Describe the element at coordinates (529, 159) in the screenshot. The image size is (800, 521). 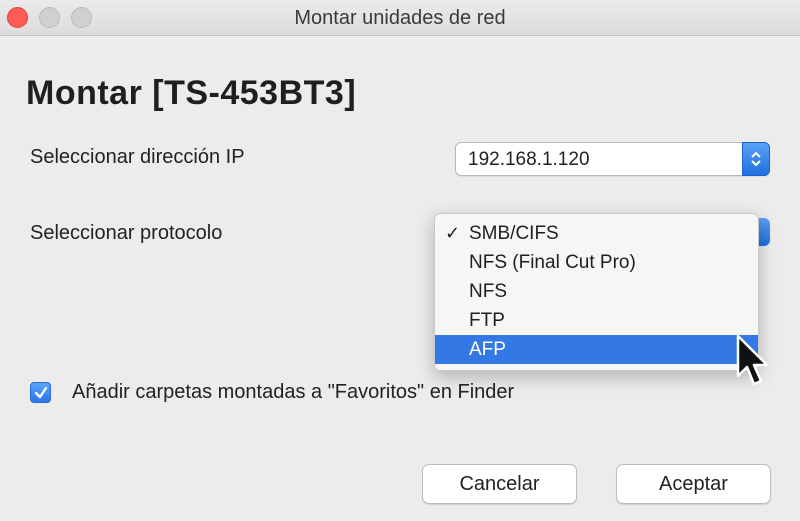
I see `ip-address-value: 192.168.1.120` at that location.